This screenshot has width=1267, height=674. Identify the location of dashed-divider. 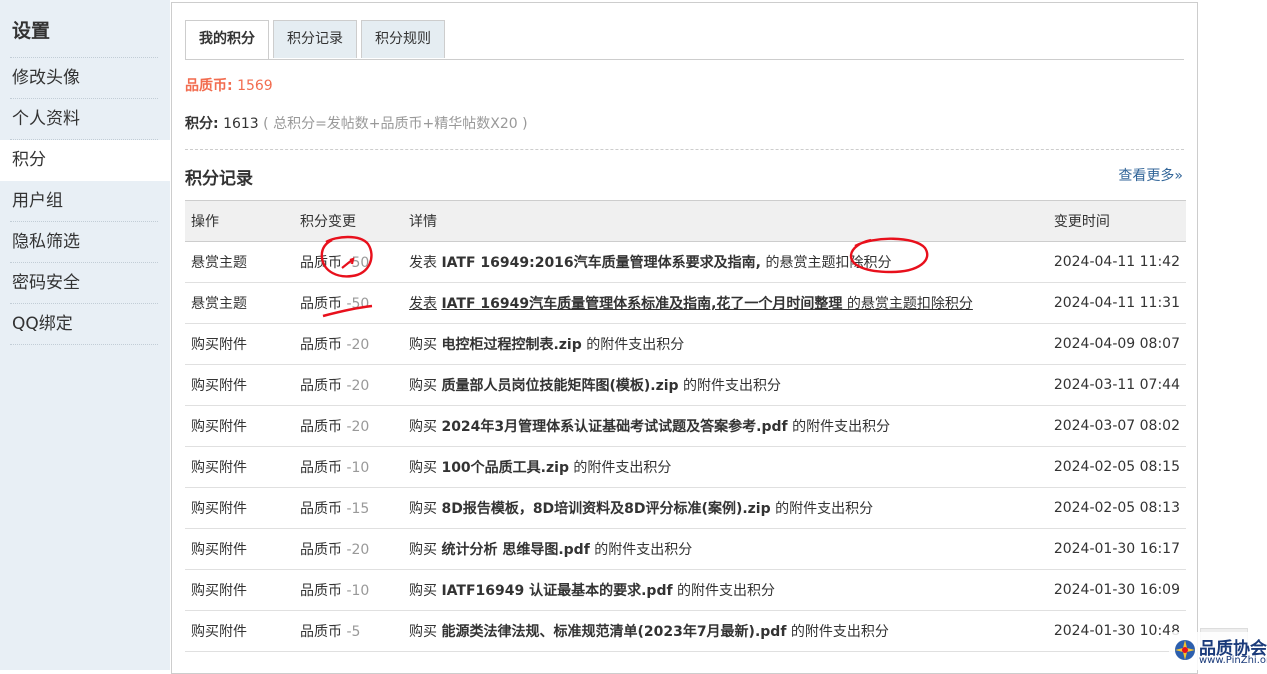
(684, 149).